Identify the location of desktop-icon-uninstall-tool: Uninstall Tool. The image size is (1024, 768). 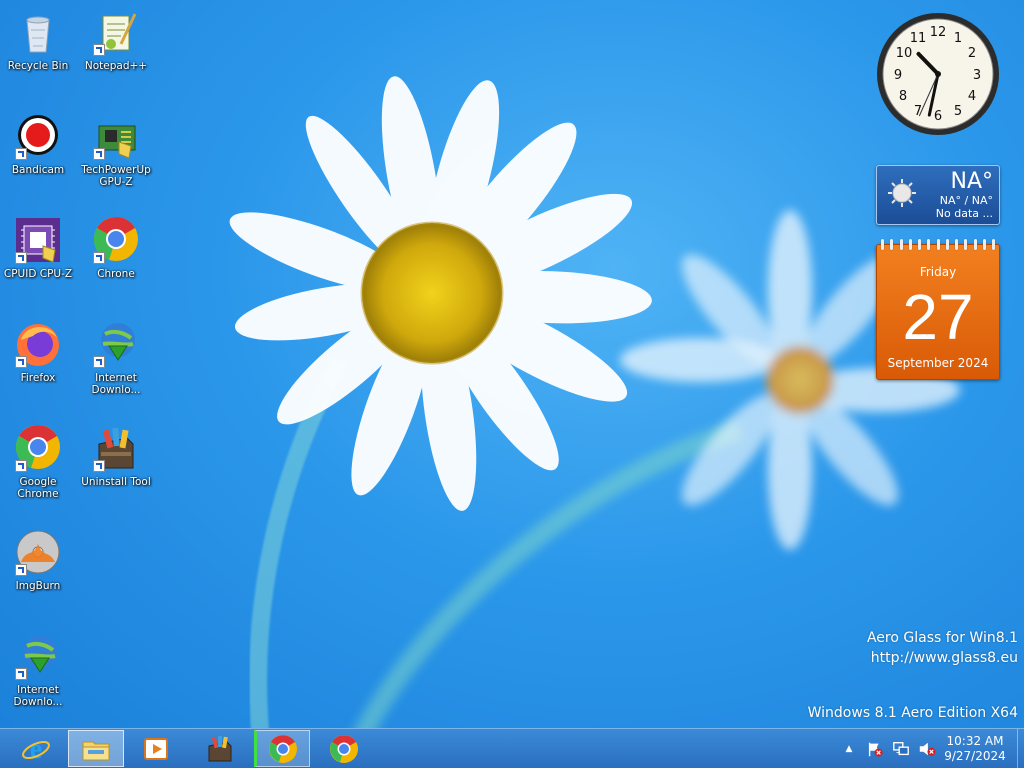
(116, 456).